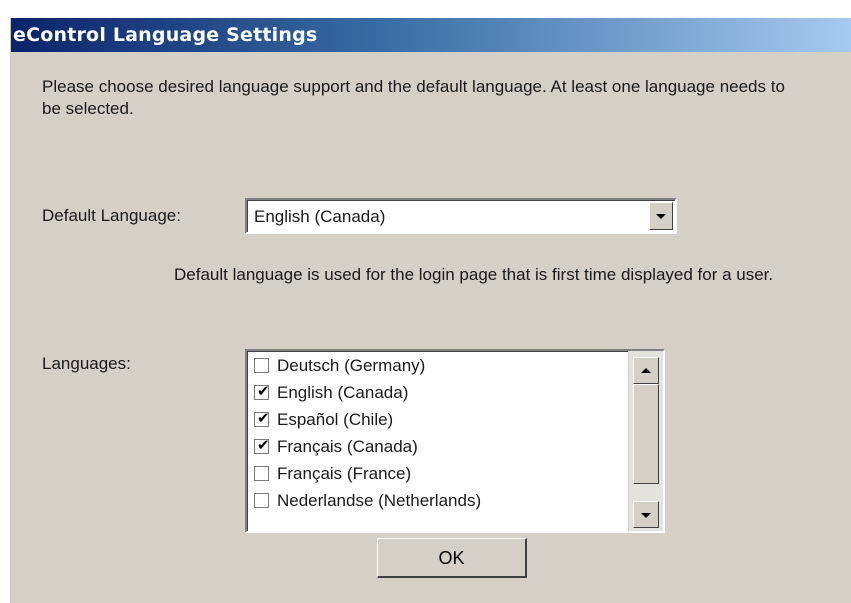 This screenshot has width=851, height=603. What do you see at coordinates (452, 558) in the screenshot?
I see `ok-button: OK` at bounding box center [452, 558].